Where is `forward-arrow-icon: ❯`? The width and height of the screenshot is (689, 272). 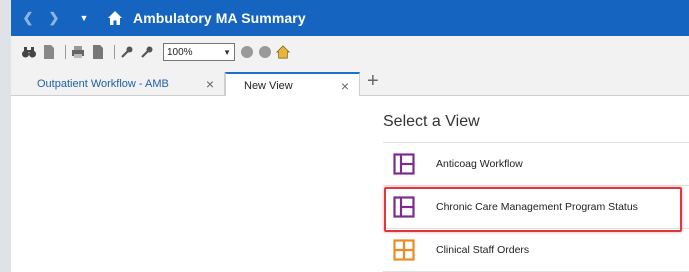 forward-arrow-icon: ❯ is located at coordinates (54, 18).